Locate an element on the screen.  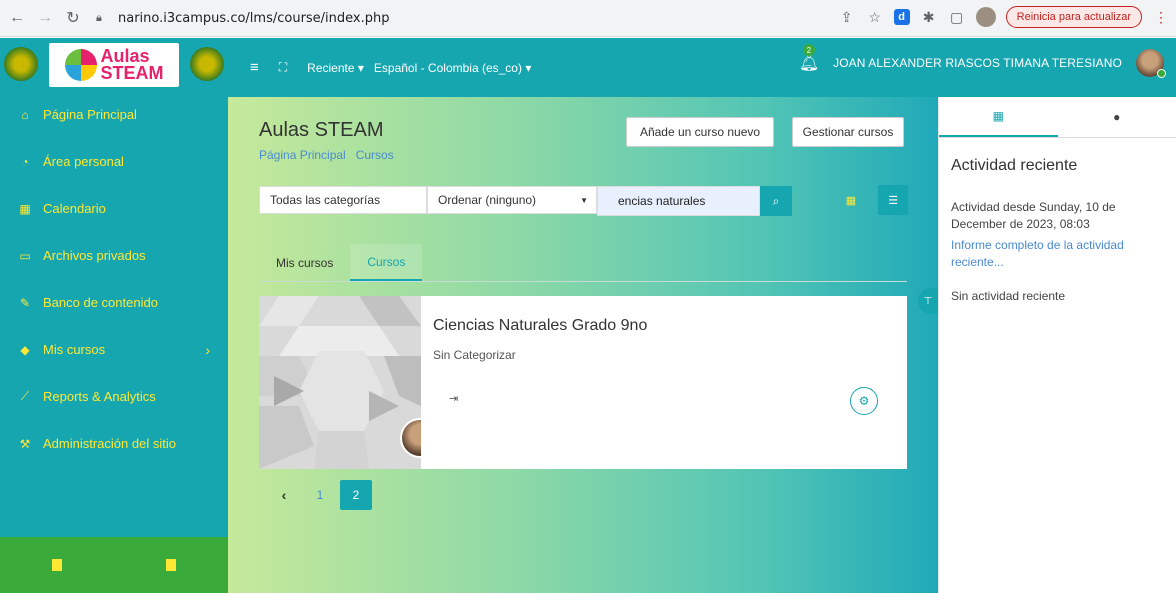
bookmark-star-icon: ☆ is located at coordinates (875, 17).